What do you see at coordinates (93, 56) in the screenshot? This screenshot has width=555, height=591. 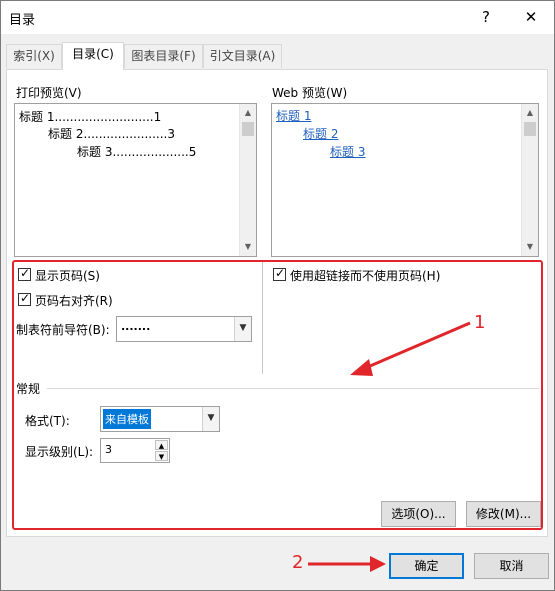 I see `tab-toc: 目录(C)` at bounding box center [93, 56].